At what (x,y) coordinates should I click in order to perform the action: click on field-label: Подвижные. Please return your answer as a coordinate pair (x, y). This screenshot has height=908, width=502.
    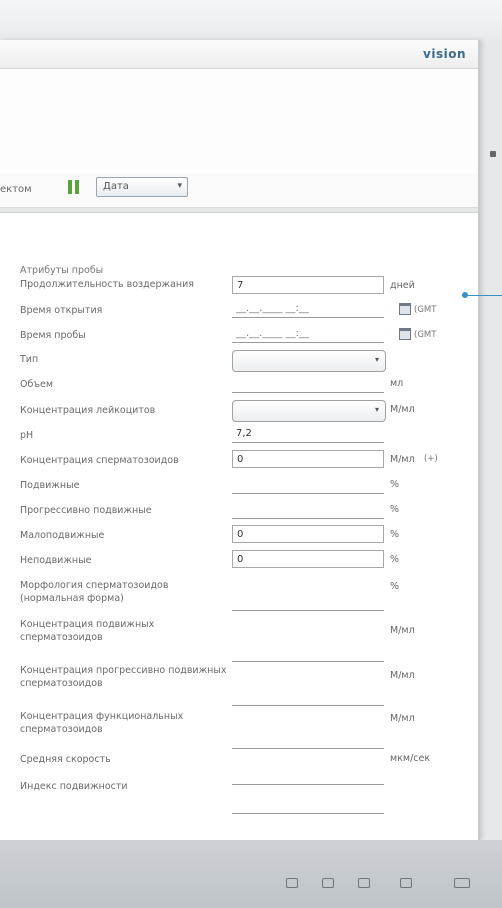
    Looking at the image, I should click on (50, 485).